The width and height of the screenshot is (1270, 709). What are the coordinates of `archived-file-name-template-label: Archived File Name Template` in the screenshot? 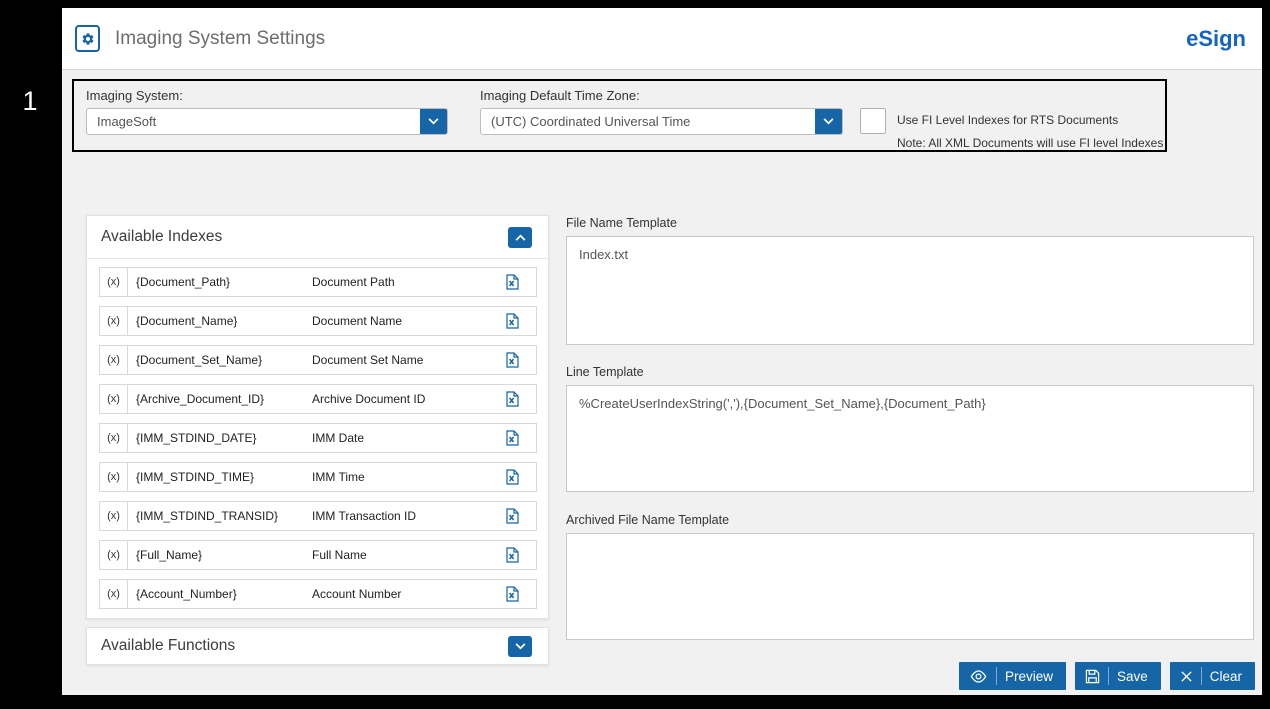 It's located at (648, 520).